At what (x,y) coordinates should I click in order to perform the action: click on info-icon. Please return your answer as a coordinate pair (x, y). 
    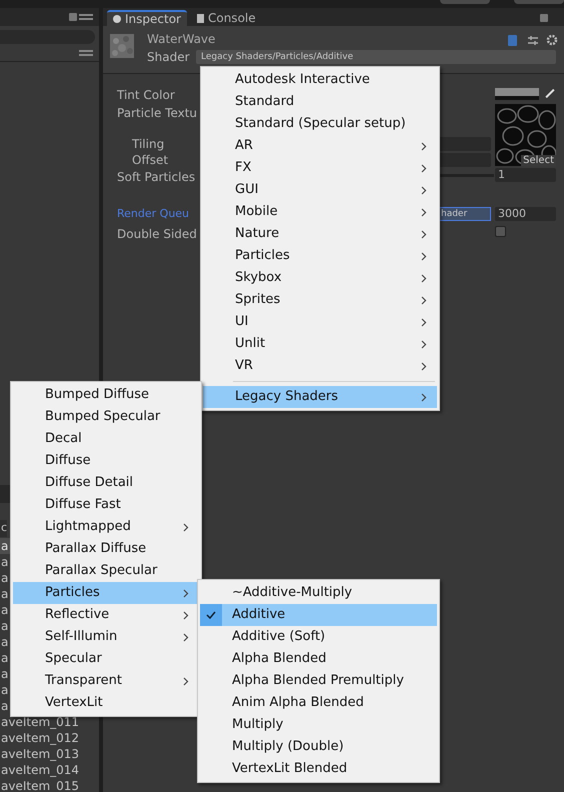
    Looking at the image, I should click on (117, 19).